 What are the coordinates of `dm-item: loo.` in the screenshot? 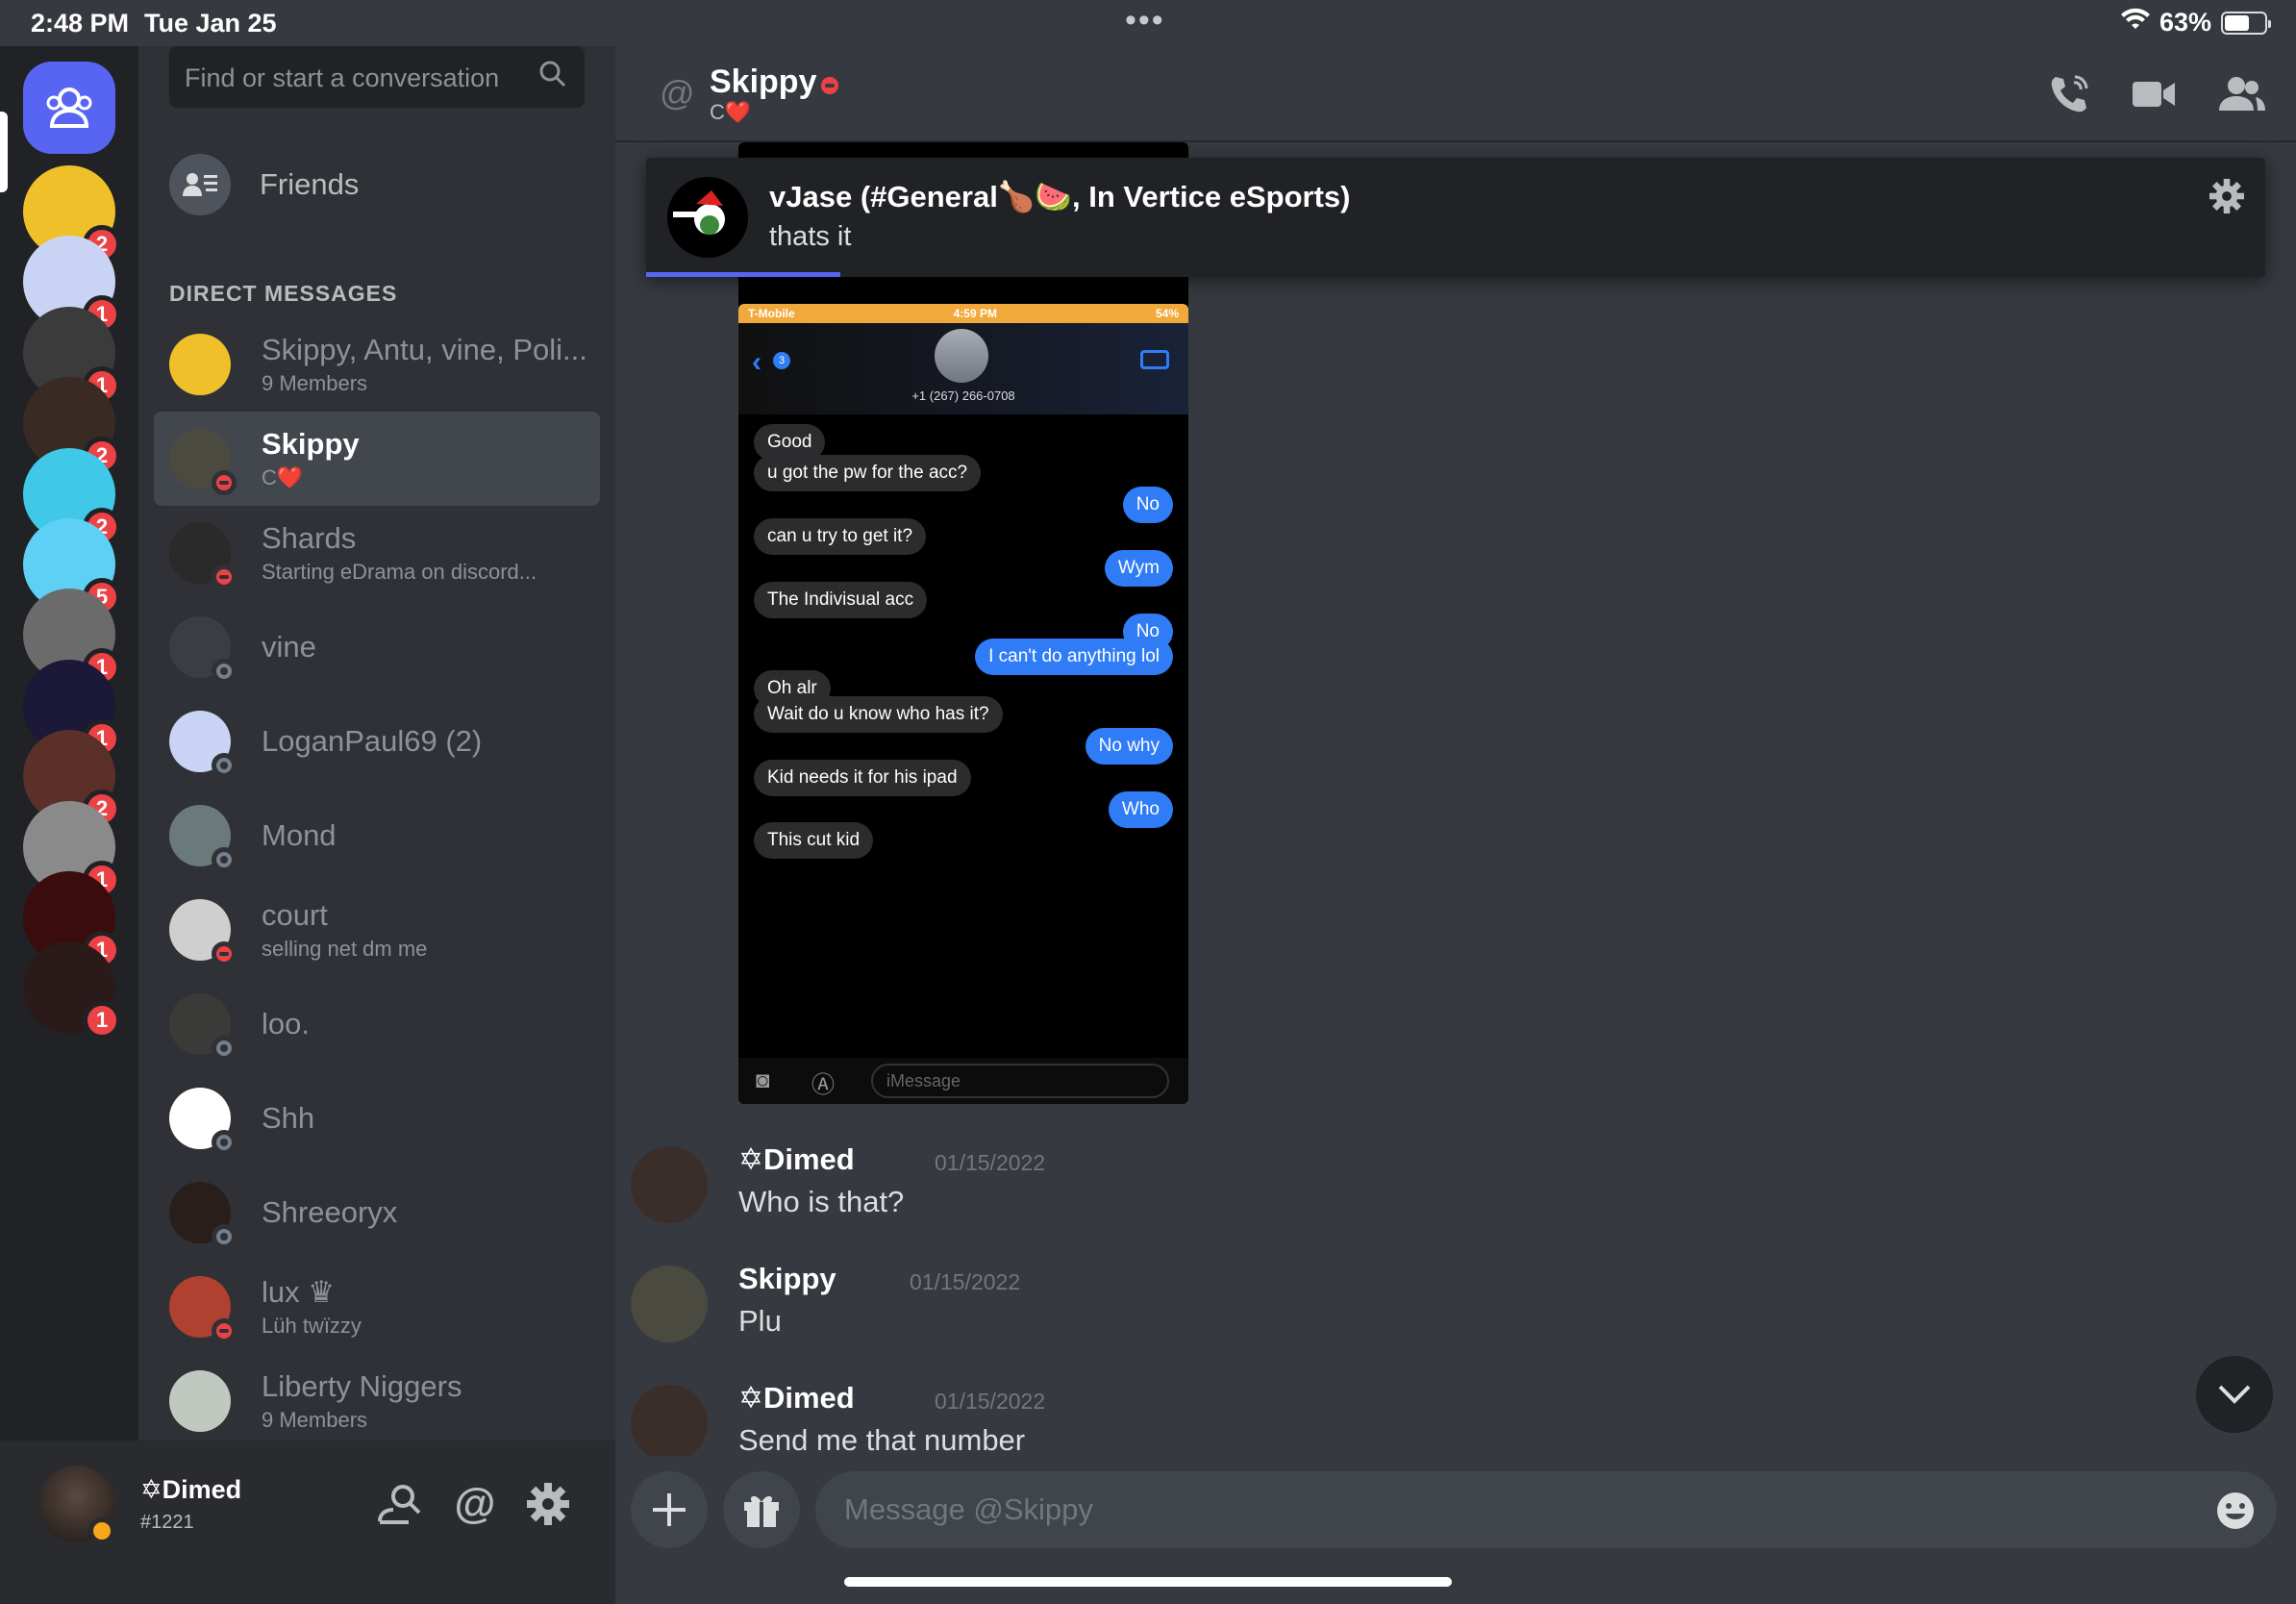 It's located at (377, 1024).